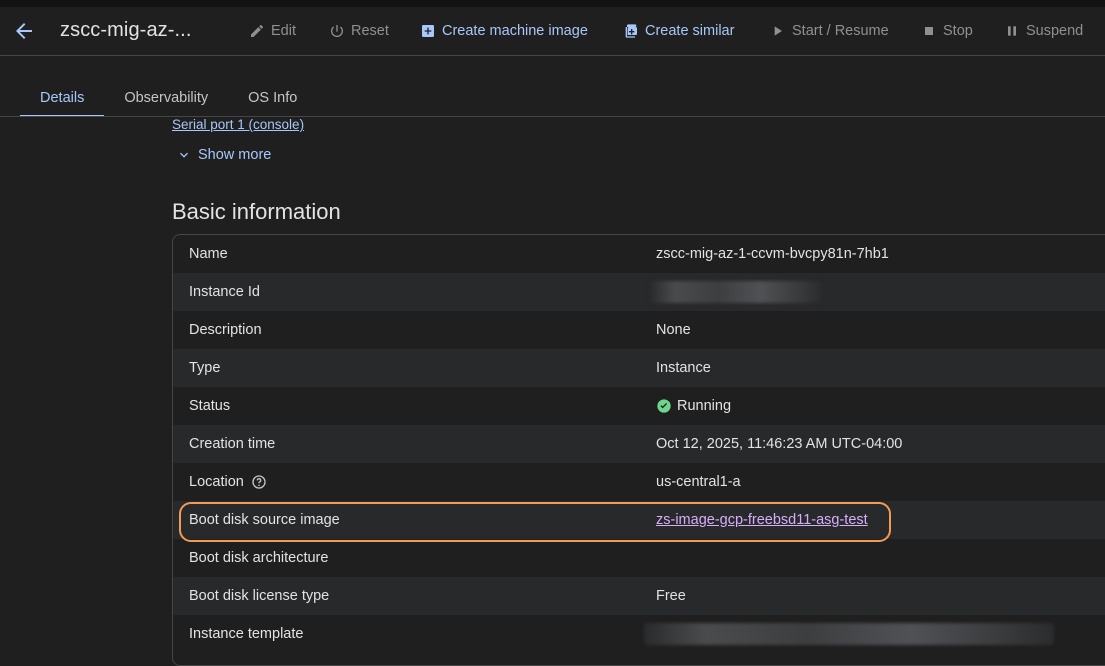 The image size is (1105, 666). What do you see at coordinates (631, 31) in the screenshot?
I see `add-copy-icon` at bounding box center [631, 31].